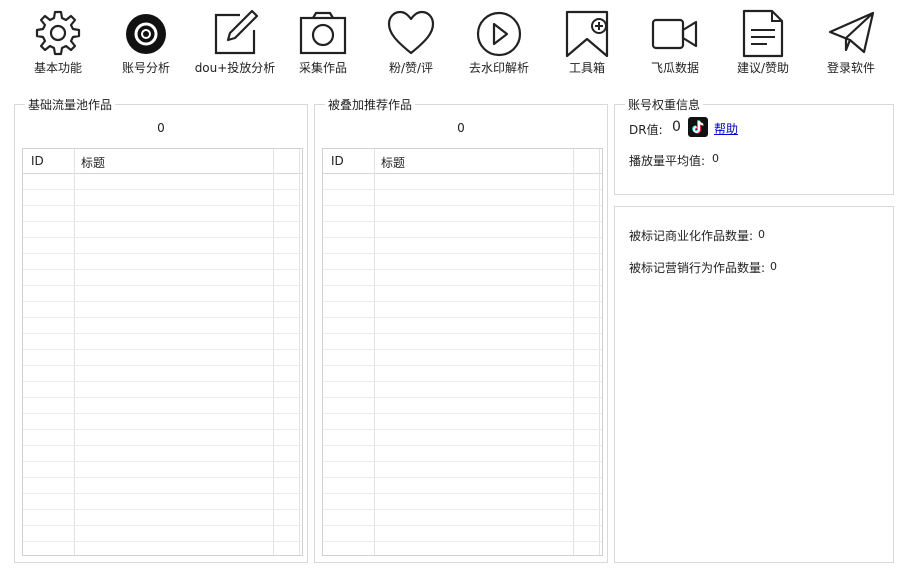  What do you see at coordinates (675, 42) in the screenshot?
I see `tool-feigua-data: 飞瓜数据` at bounding box center [675, 42].